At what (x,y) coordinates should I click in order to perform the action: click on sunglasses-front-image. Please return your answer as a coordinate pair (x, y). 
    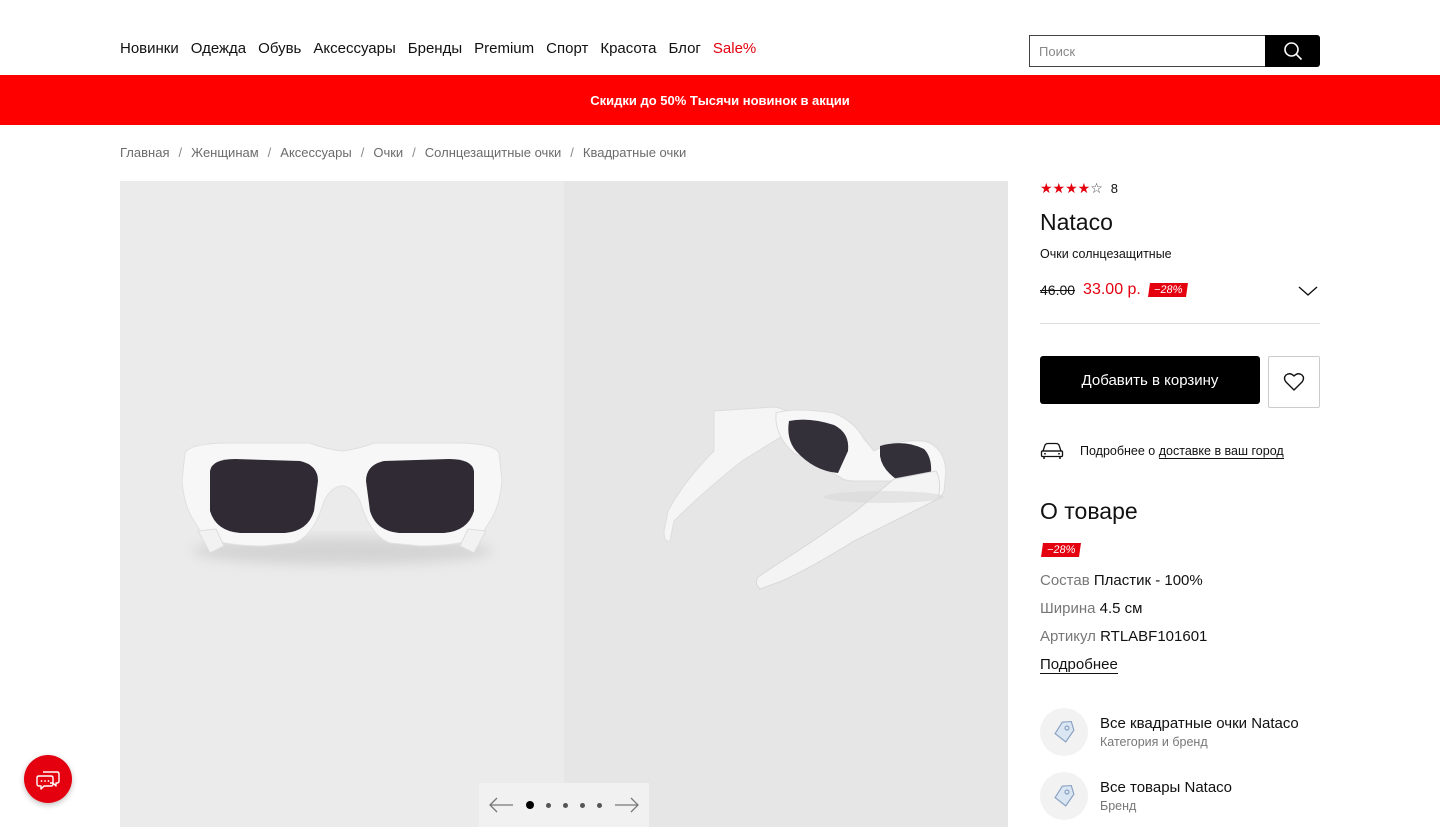
    Looking at the image, I should click on (342, 503).